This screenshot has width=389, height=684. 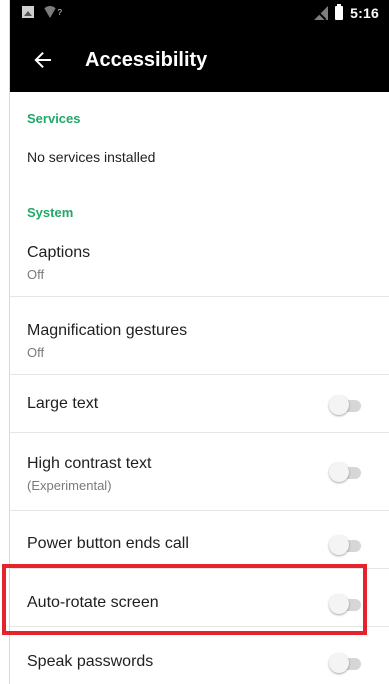 What do you see at coordinates (69, 485) in the screenshot?
I see `pref-summary: (Experimental)` at bounding box center [69, 485].